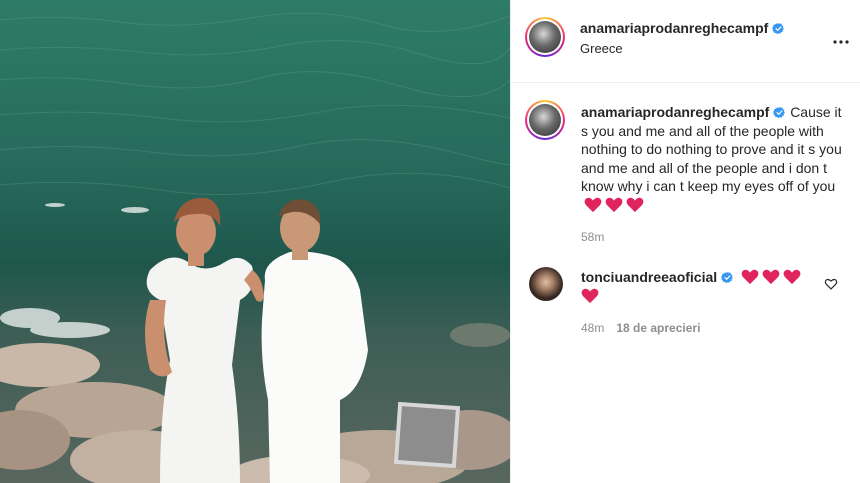 The width and height of the screenshot is (860, 483). Describe the element at coordinates (649, 277) in the screenshot. I see `commenter-username: tonciuandreeaoficial` at that location.